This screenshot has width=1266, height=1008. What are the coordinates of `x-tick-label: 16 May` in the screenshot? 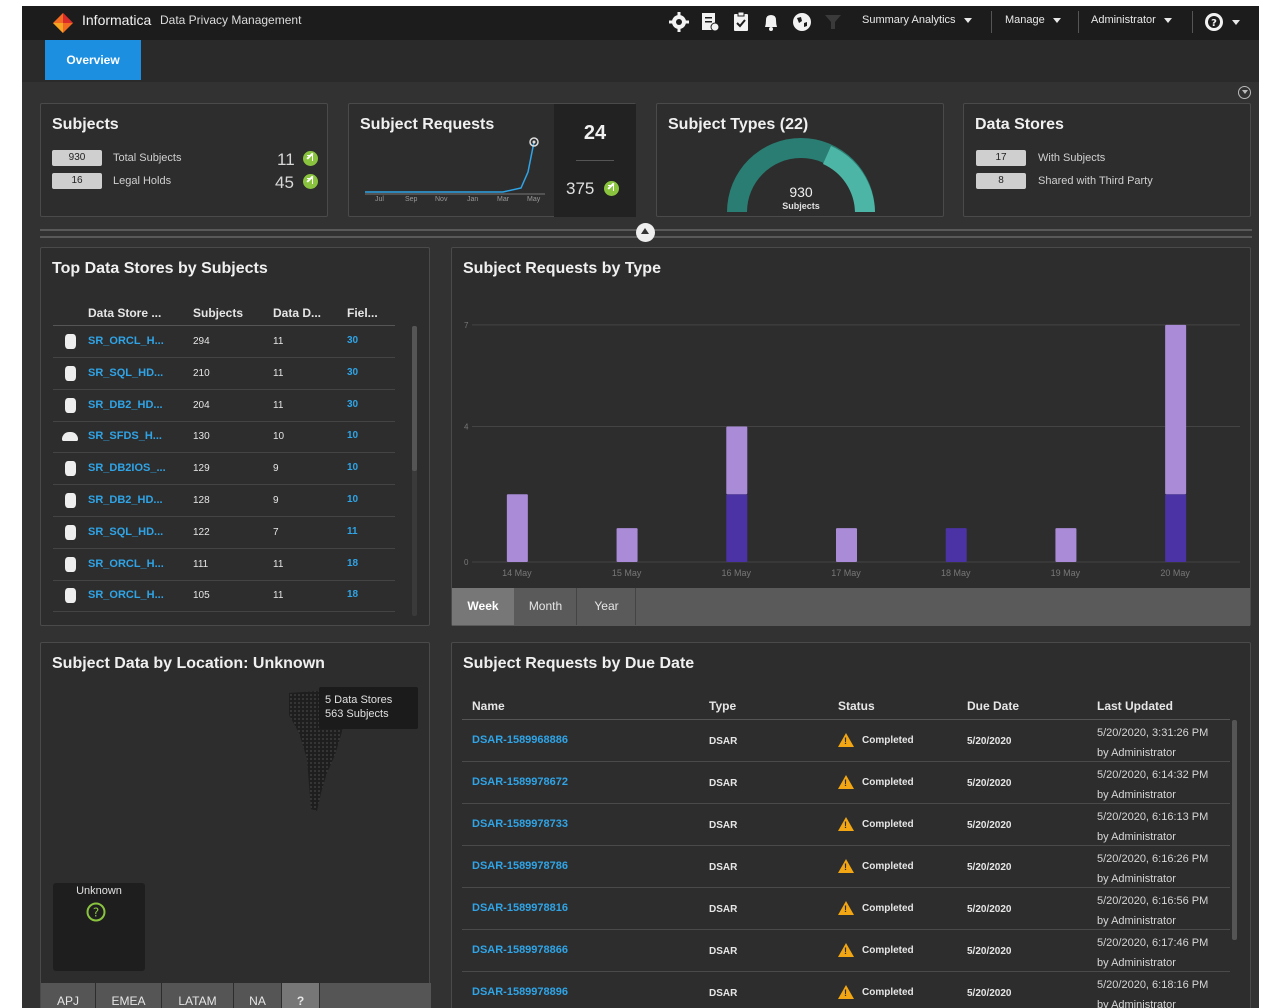 It's located at (737, 573).